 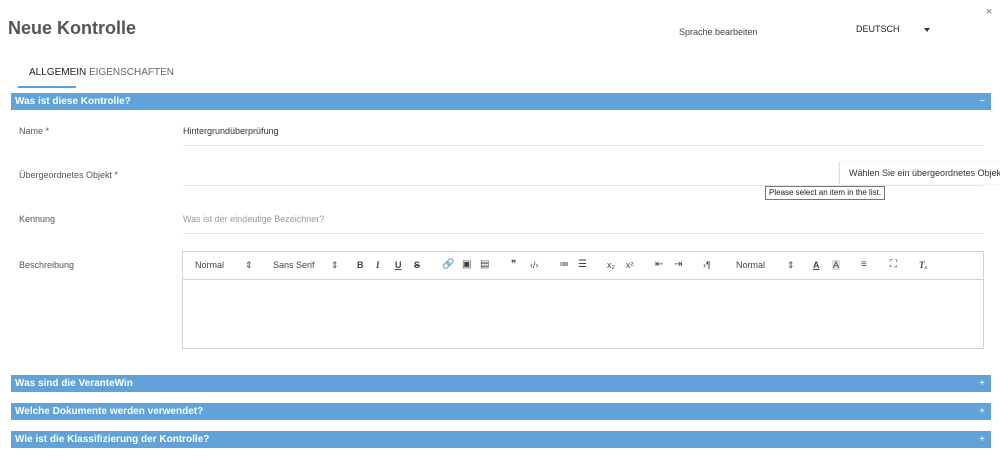 What do you see at coordinates (678, 264) in the screenshot?
I see `indent-icon: ⇥` at bounding box center [678, 264].